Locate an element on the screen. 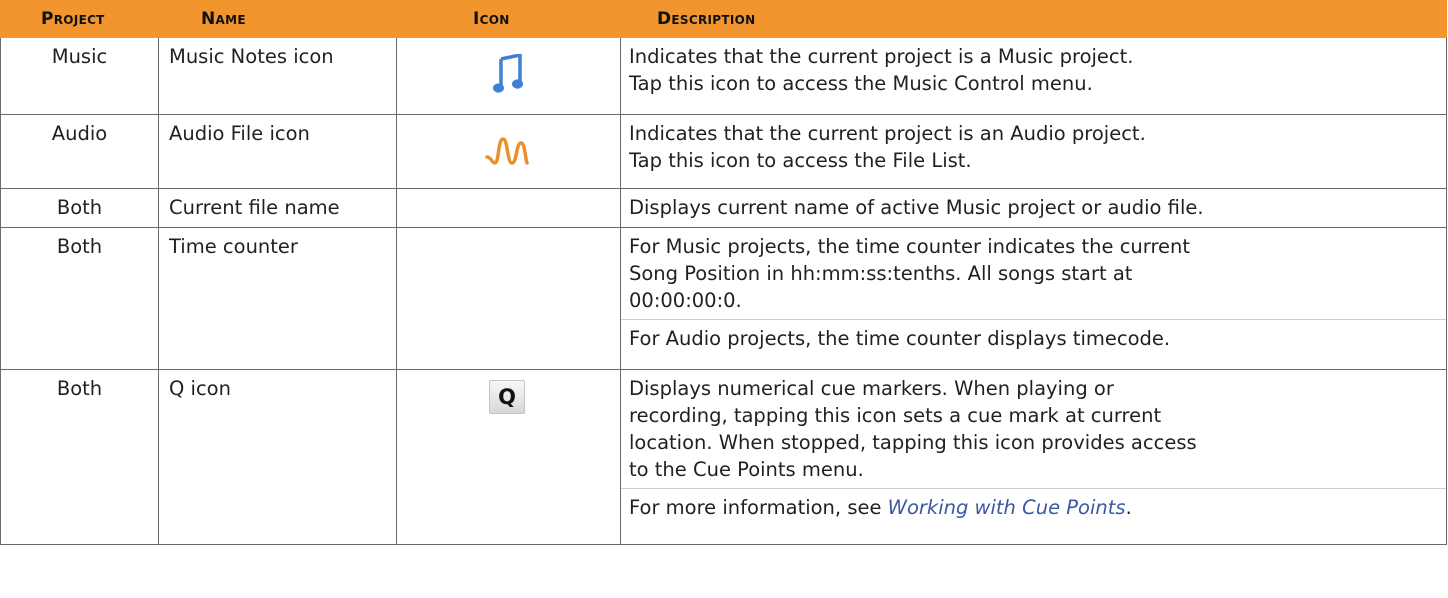 Image resolution: width=1448 pixels, height=598 pixels. cue-points-link: Working with Cue Points is located at coordinates (1007, 507).